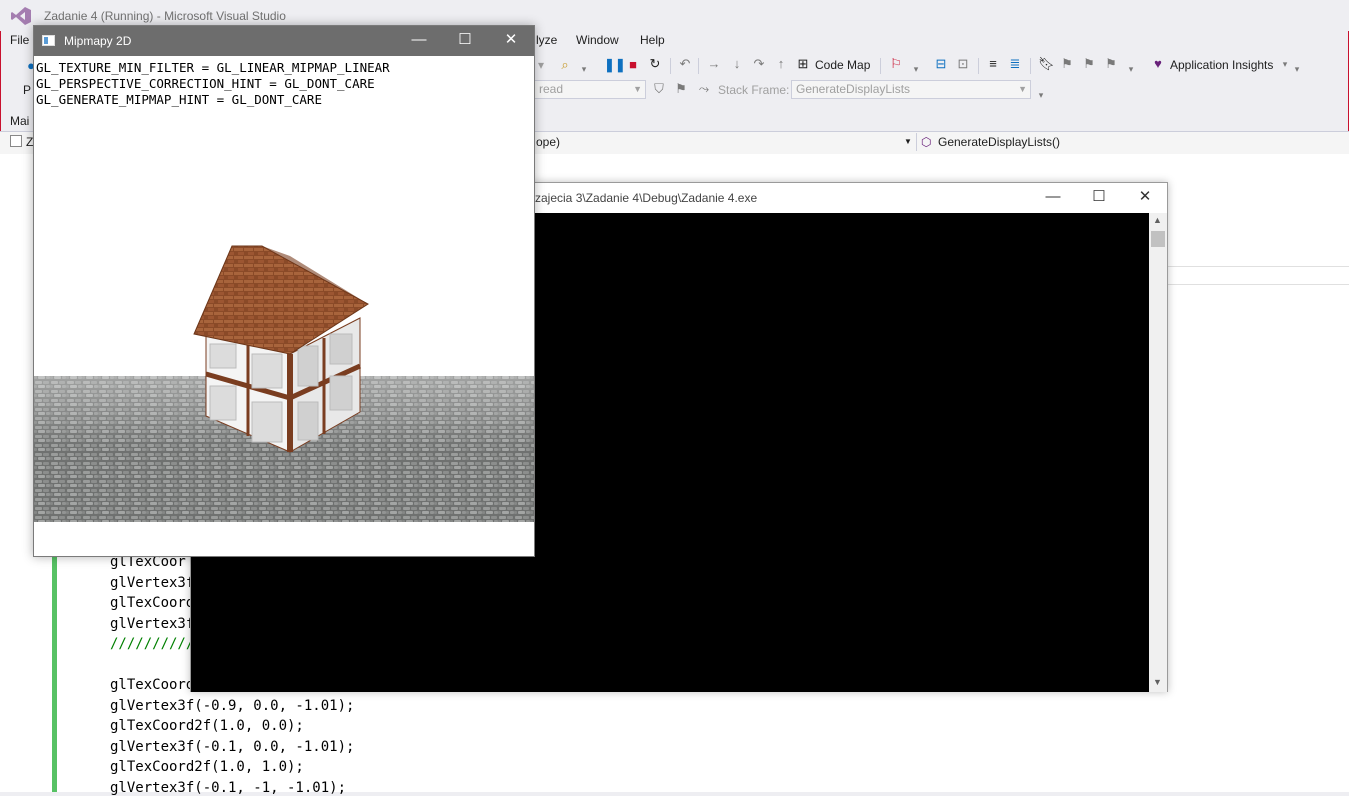  What do you see at coordinates (27, 90) in the screenshot?
I see `toolbar-partial-label: P` at bounding box center [27, 90].